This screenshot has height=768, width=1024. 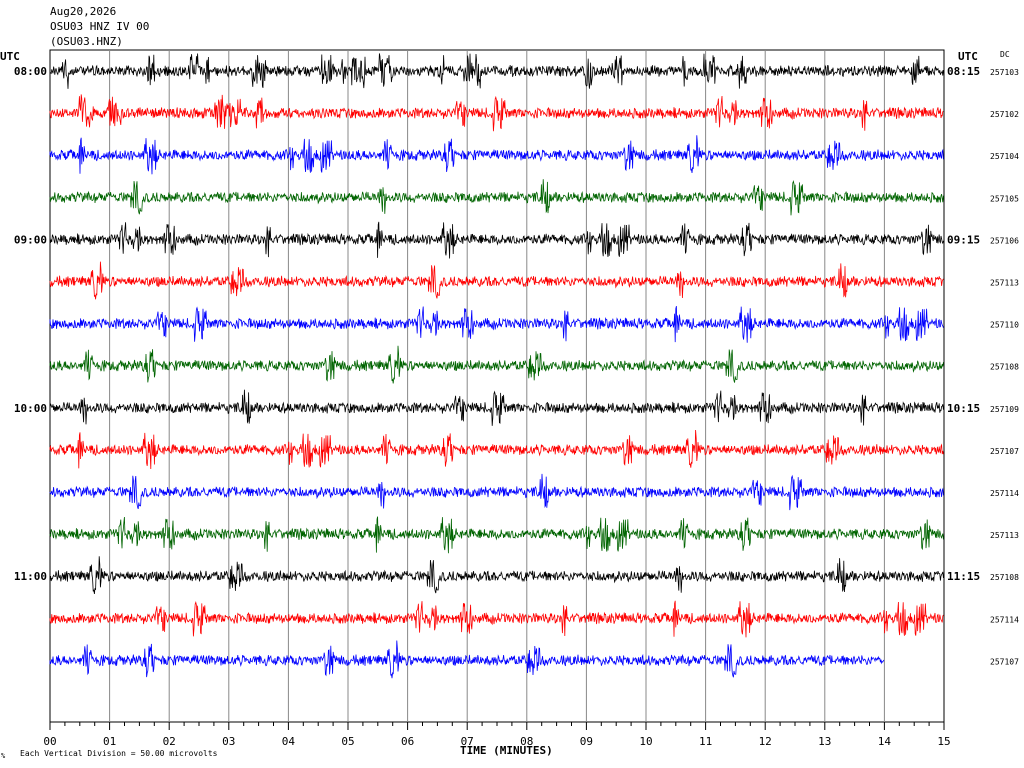 I want to click on x-tick-label: 11, so click(x=705, y=741).